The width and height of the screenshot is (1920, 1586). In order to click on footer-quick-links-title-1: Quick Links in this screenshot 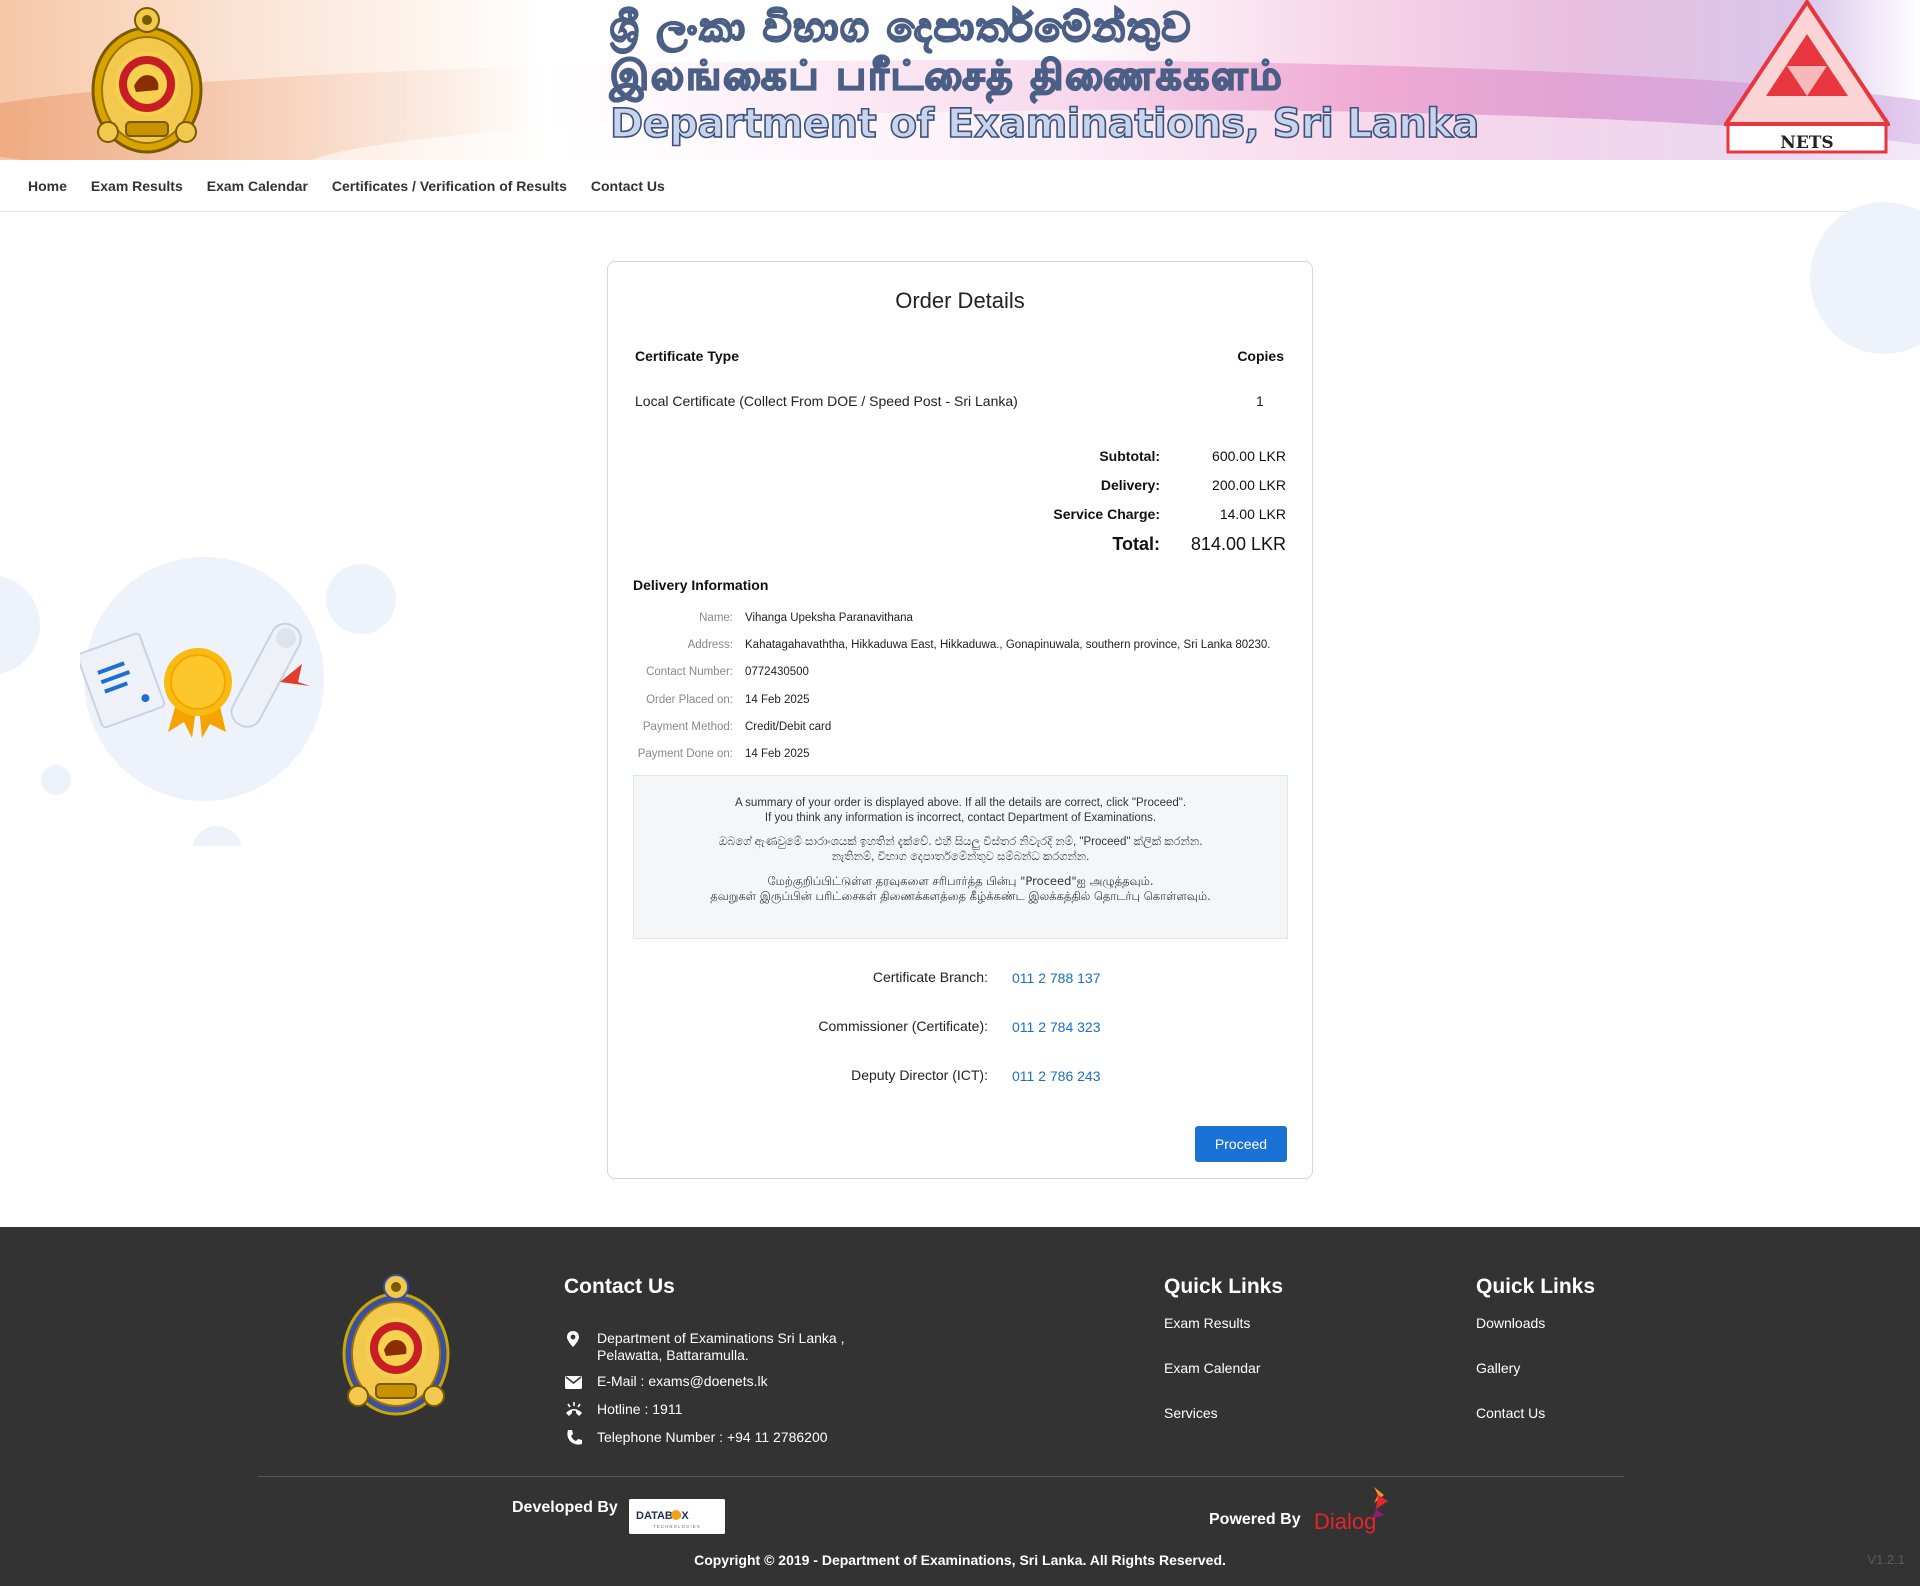, I will do `click(1224, 1286)`.